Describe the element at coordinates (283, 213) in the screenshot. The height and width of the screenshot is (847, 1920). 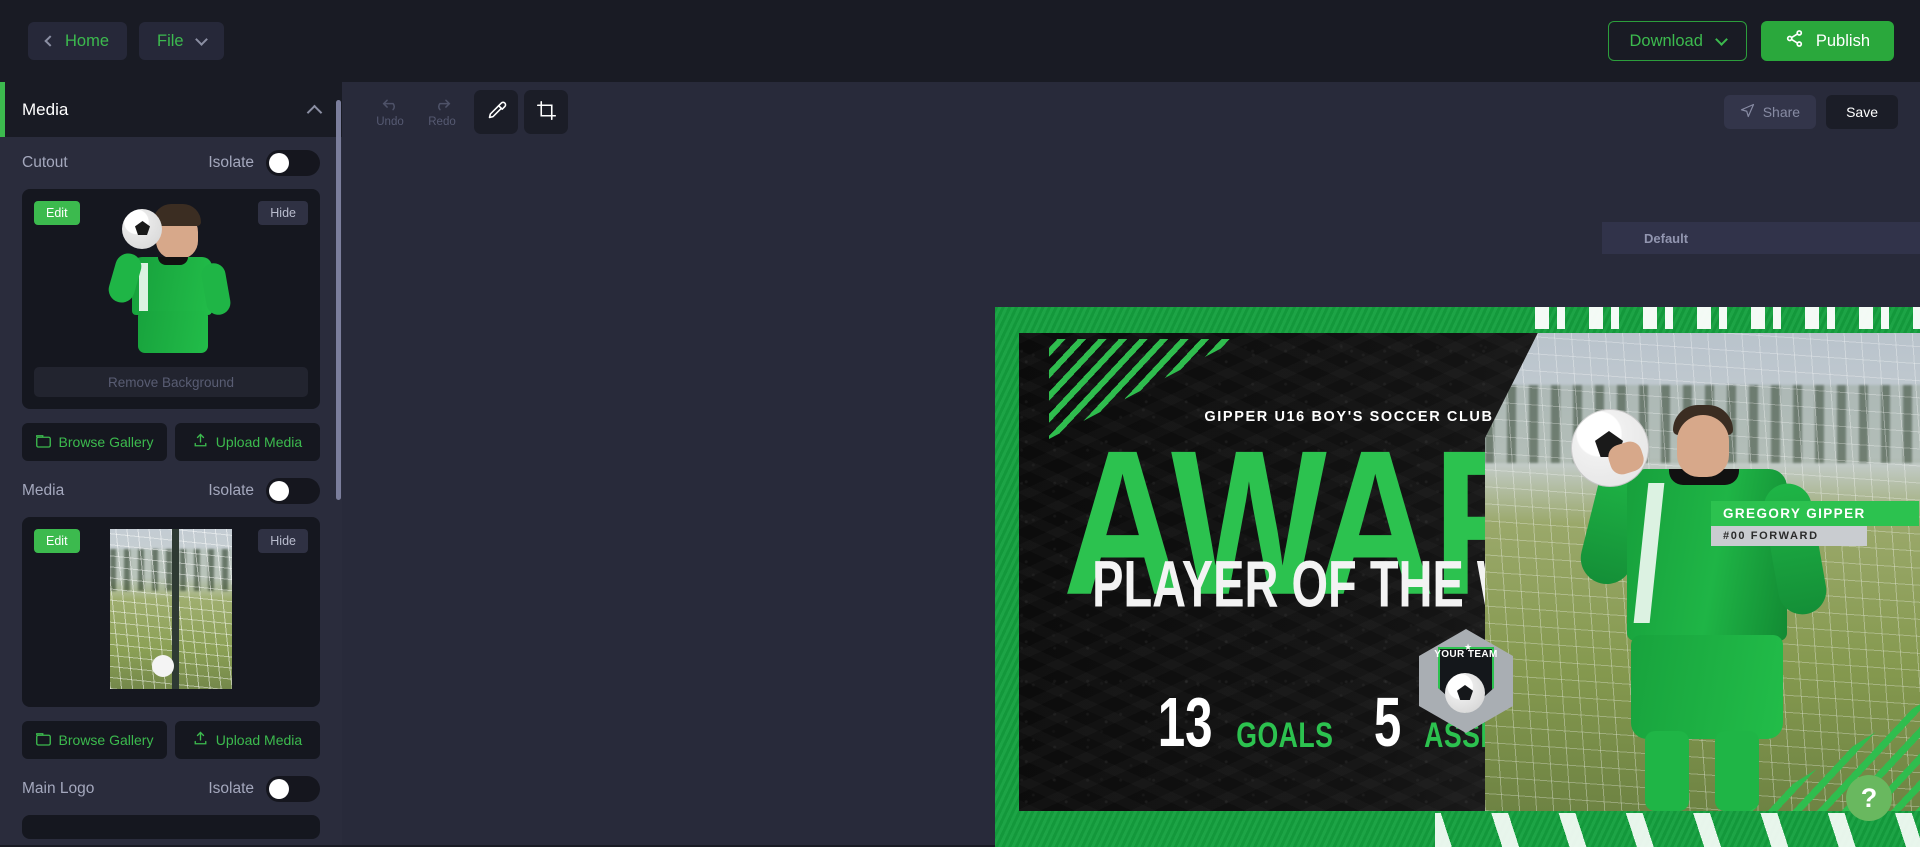
I see `cutout-hide-button: Hide` at that location.